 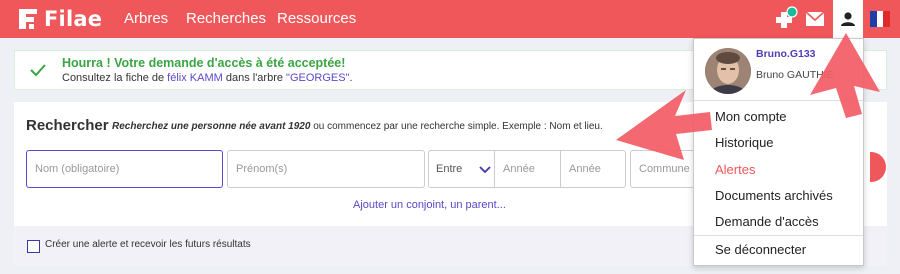 I want to click on filae-logo: Filae, so click(x=59, y=19).